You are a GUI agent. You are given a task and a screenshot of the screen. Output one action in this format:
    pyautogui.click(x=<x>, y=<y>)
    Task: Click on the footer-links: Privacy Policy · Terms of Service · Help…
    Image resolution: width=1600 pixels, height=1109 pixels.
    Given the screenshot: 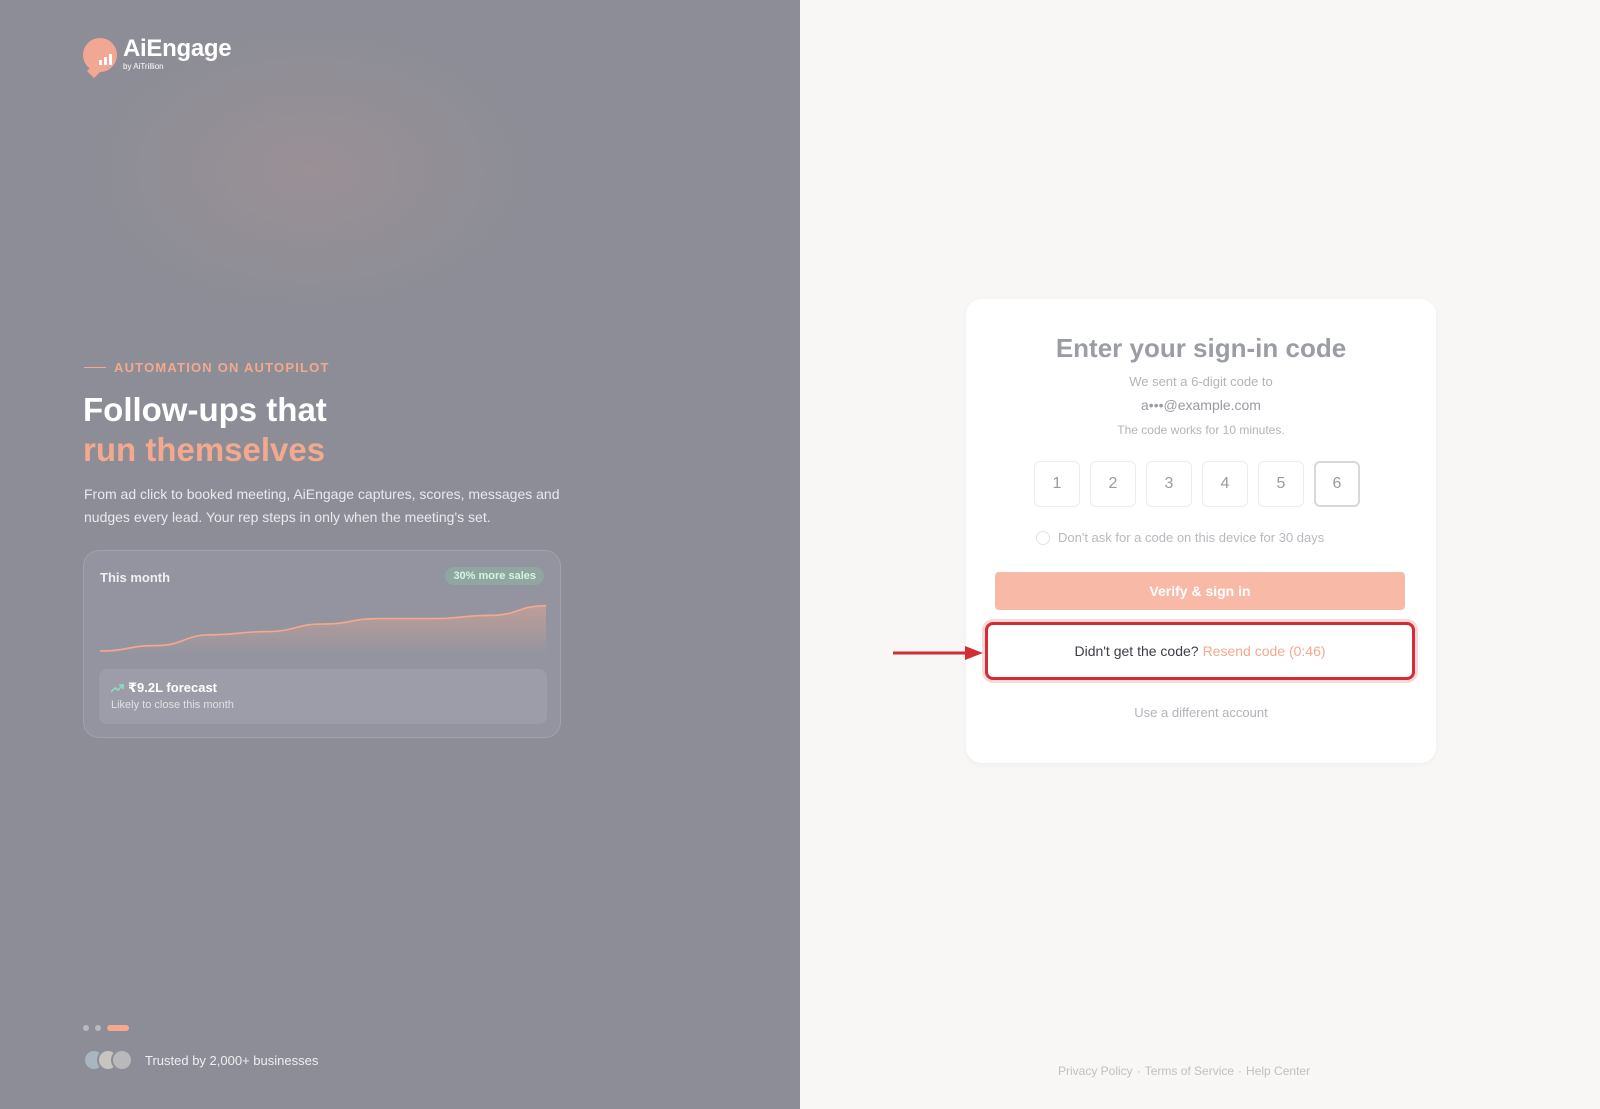 What is the action you would take?
    pyautogui.click(x=1184, y=1071)
    